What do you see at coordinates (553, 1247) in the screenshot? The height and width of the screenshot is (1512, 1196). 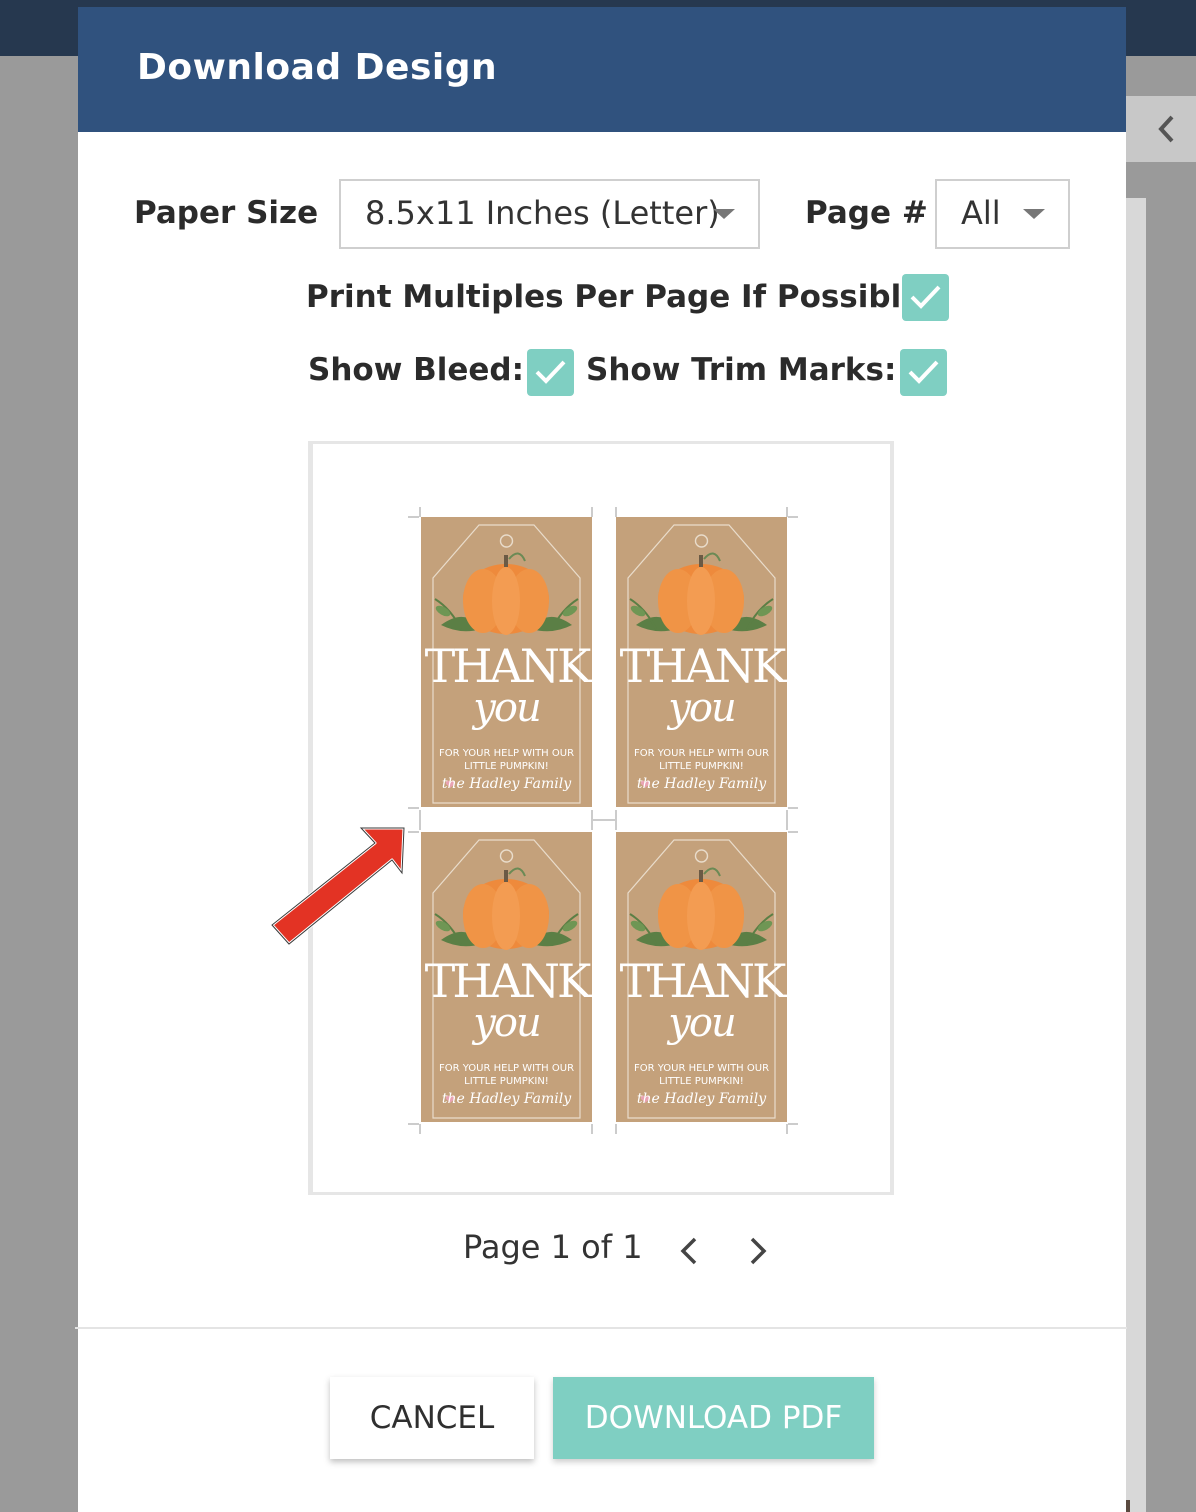 I see `page-indicator: Page 1 of 1` at bounding box center [553, 1247].